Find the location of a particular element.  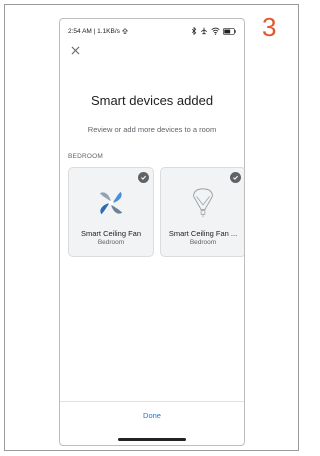

step-number: 3 is located at coordinates (269, 27).